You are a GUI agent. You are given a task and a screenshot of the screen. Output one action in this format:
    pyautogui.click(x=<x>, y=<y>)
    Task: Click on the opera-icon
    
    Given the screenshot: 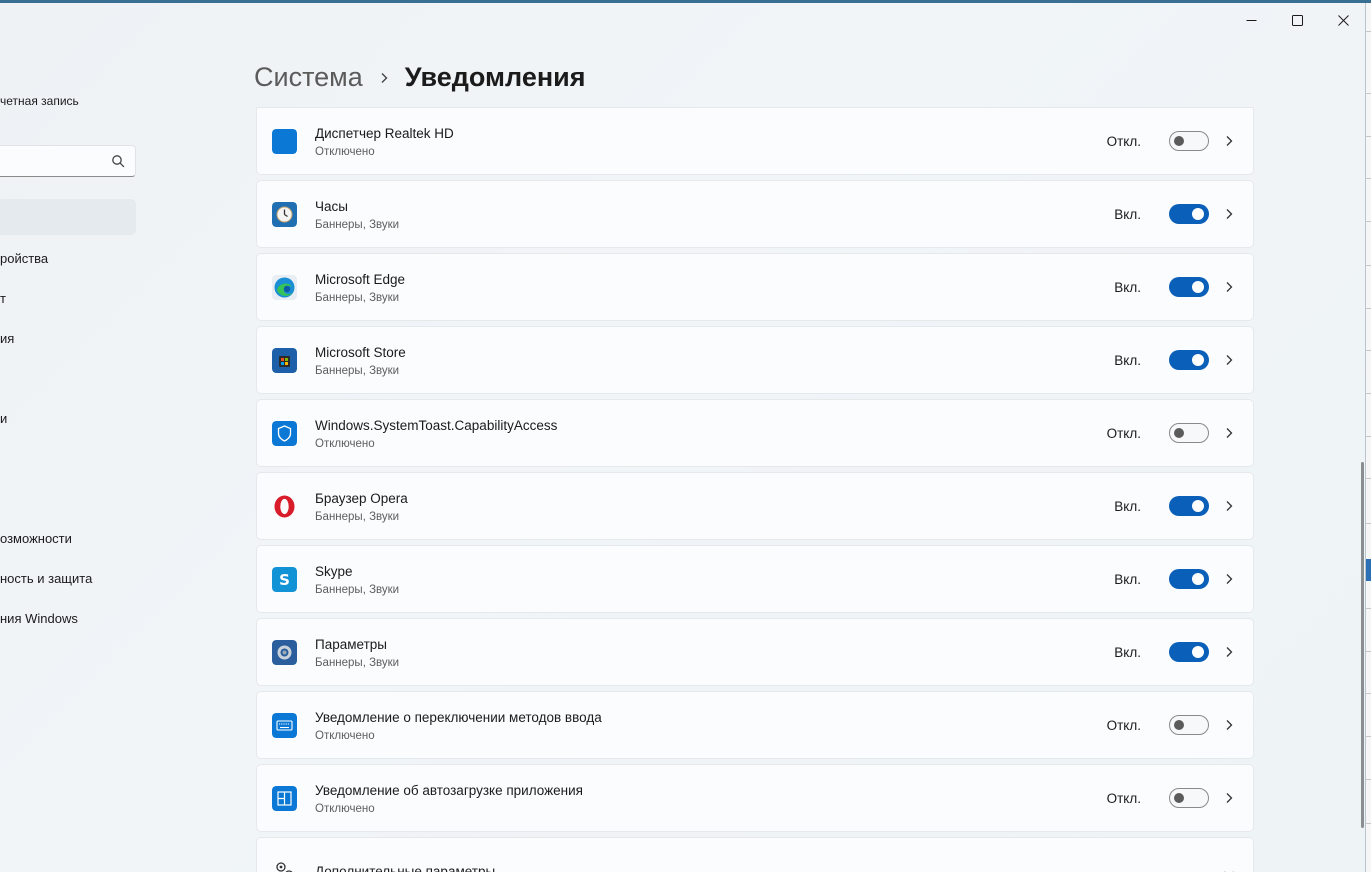 What is the action you would take?
    pyautogui.click(x=284, y=506)
    